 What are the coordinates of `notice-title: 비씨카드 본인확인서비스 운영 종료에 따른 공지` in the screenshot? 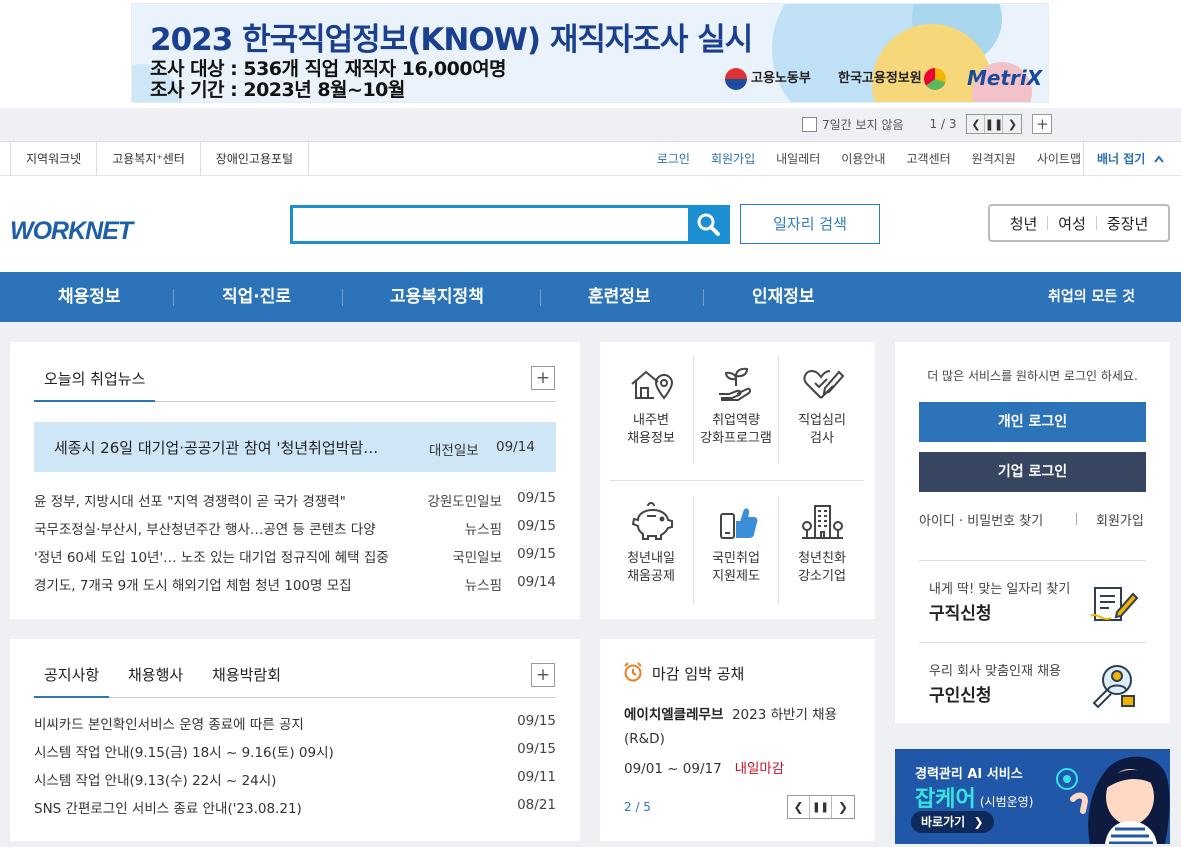 It's located at (169, 725).